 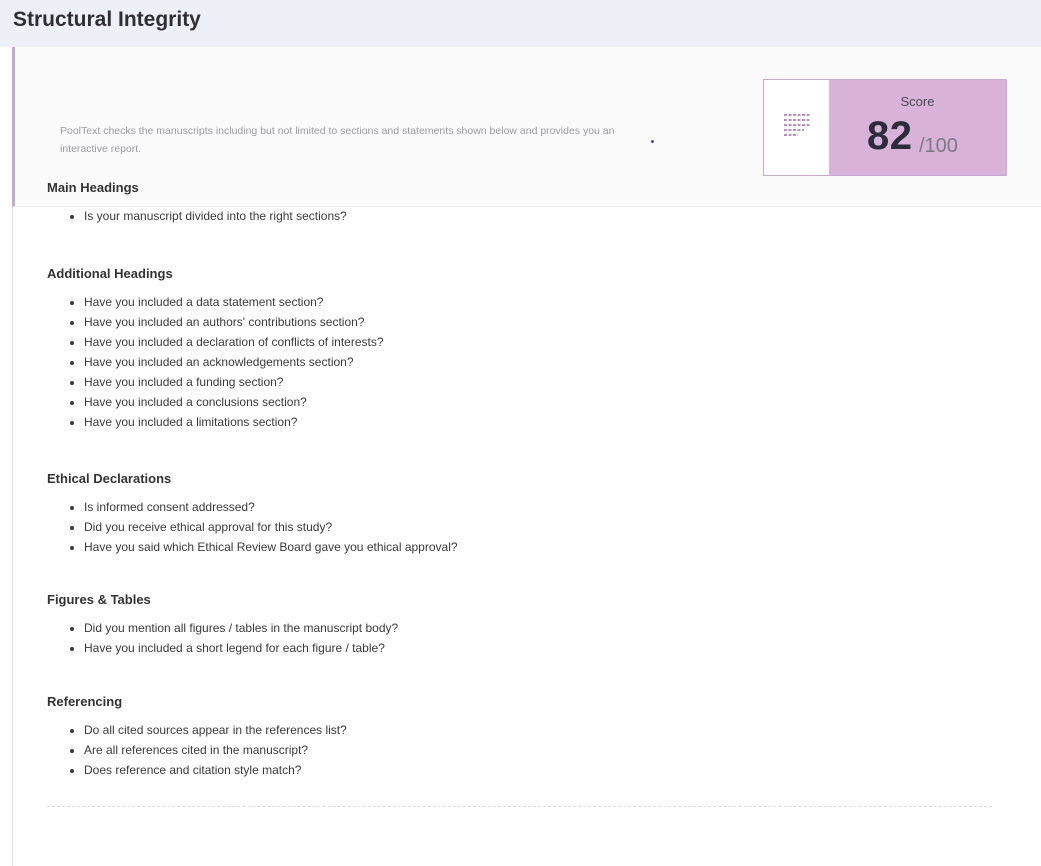 What do you see at coordinates (652, 141) in the screenshot?
I see `decorative-dot` at bounding box center [652, 141].